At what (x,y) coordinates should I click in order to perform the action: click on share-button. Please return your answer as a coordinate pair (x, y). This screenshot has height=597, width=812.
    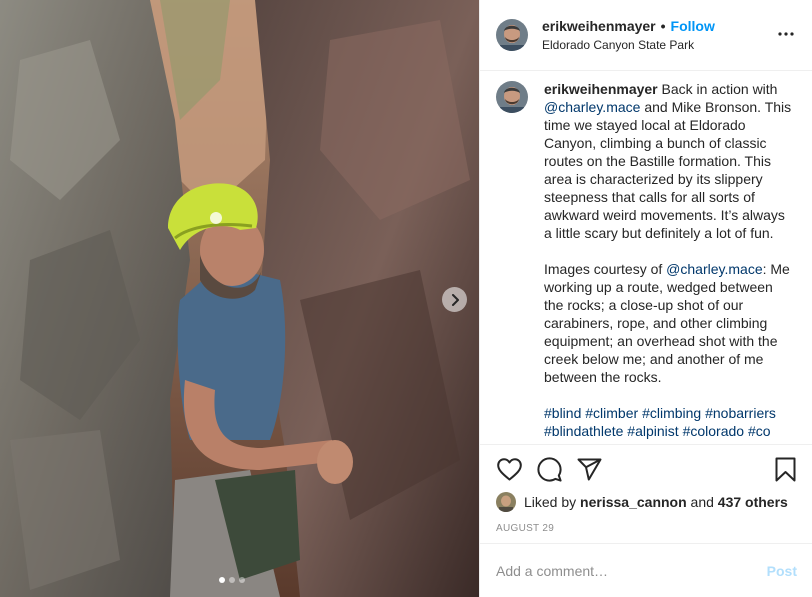
    Looking at the image, I should click on (589, 469).